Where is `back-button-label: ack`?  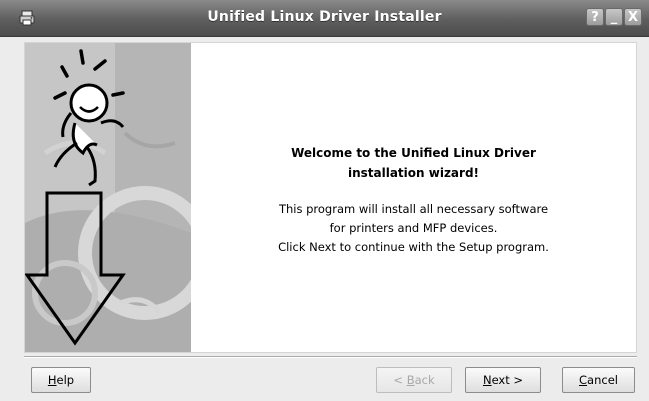
back-button-label: ack is located at coordinates (424, 380).